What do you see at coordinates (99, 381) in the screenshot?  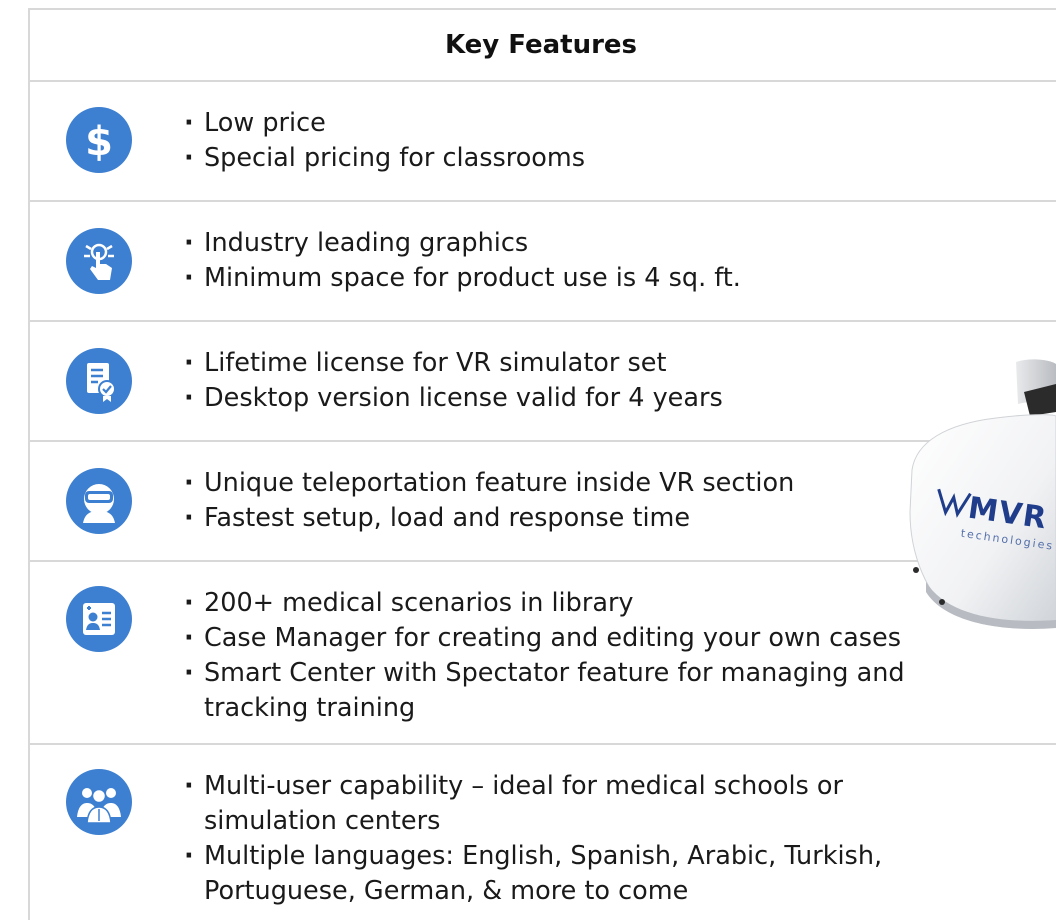 I see `license-certificate-icon` at bounding box center [99, 381].